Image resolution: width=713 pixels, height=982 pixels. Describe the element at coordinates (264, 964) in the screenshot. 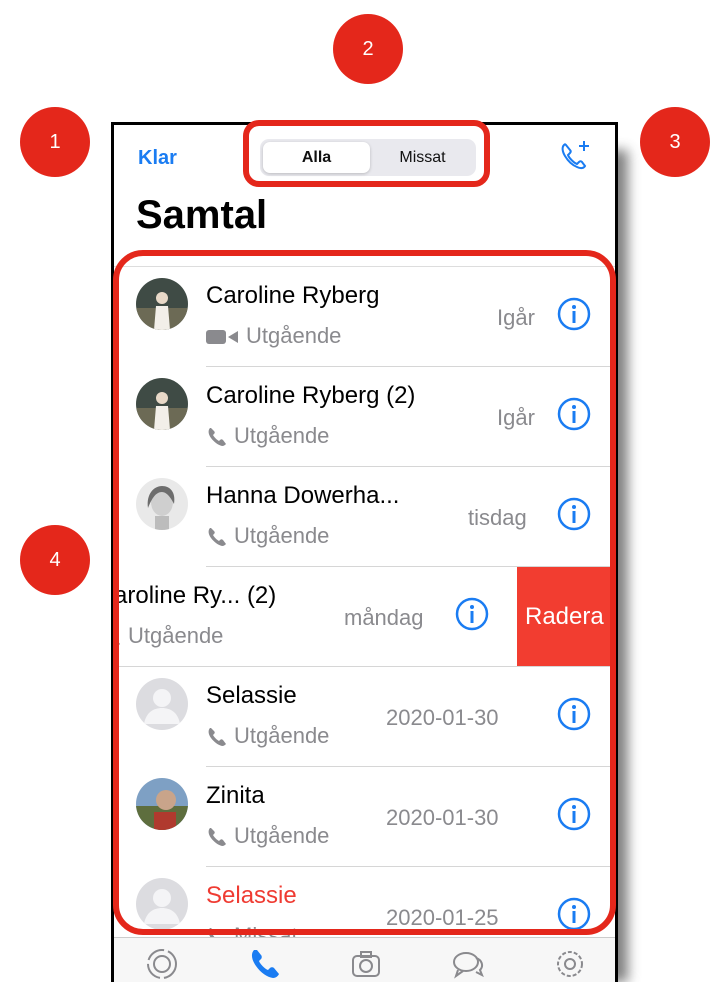

I see `calls-tab-icon` at that location.